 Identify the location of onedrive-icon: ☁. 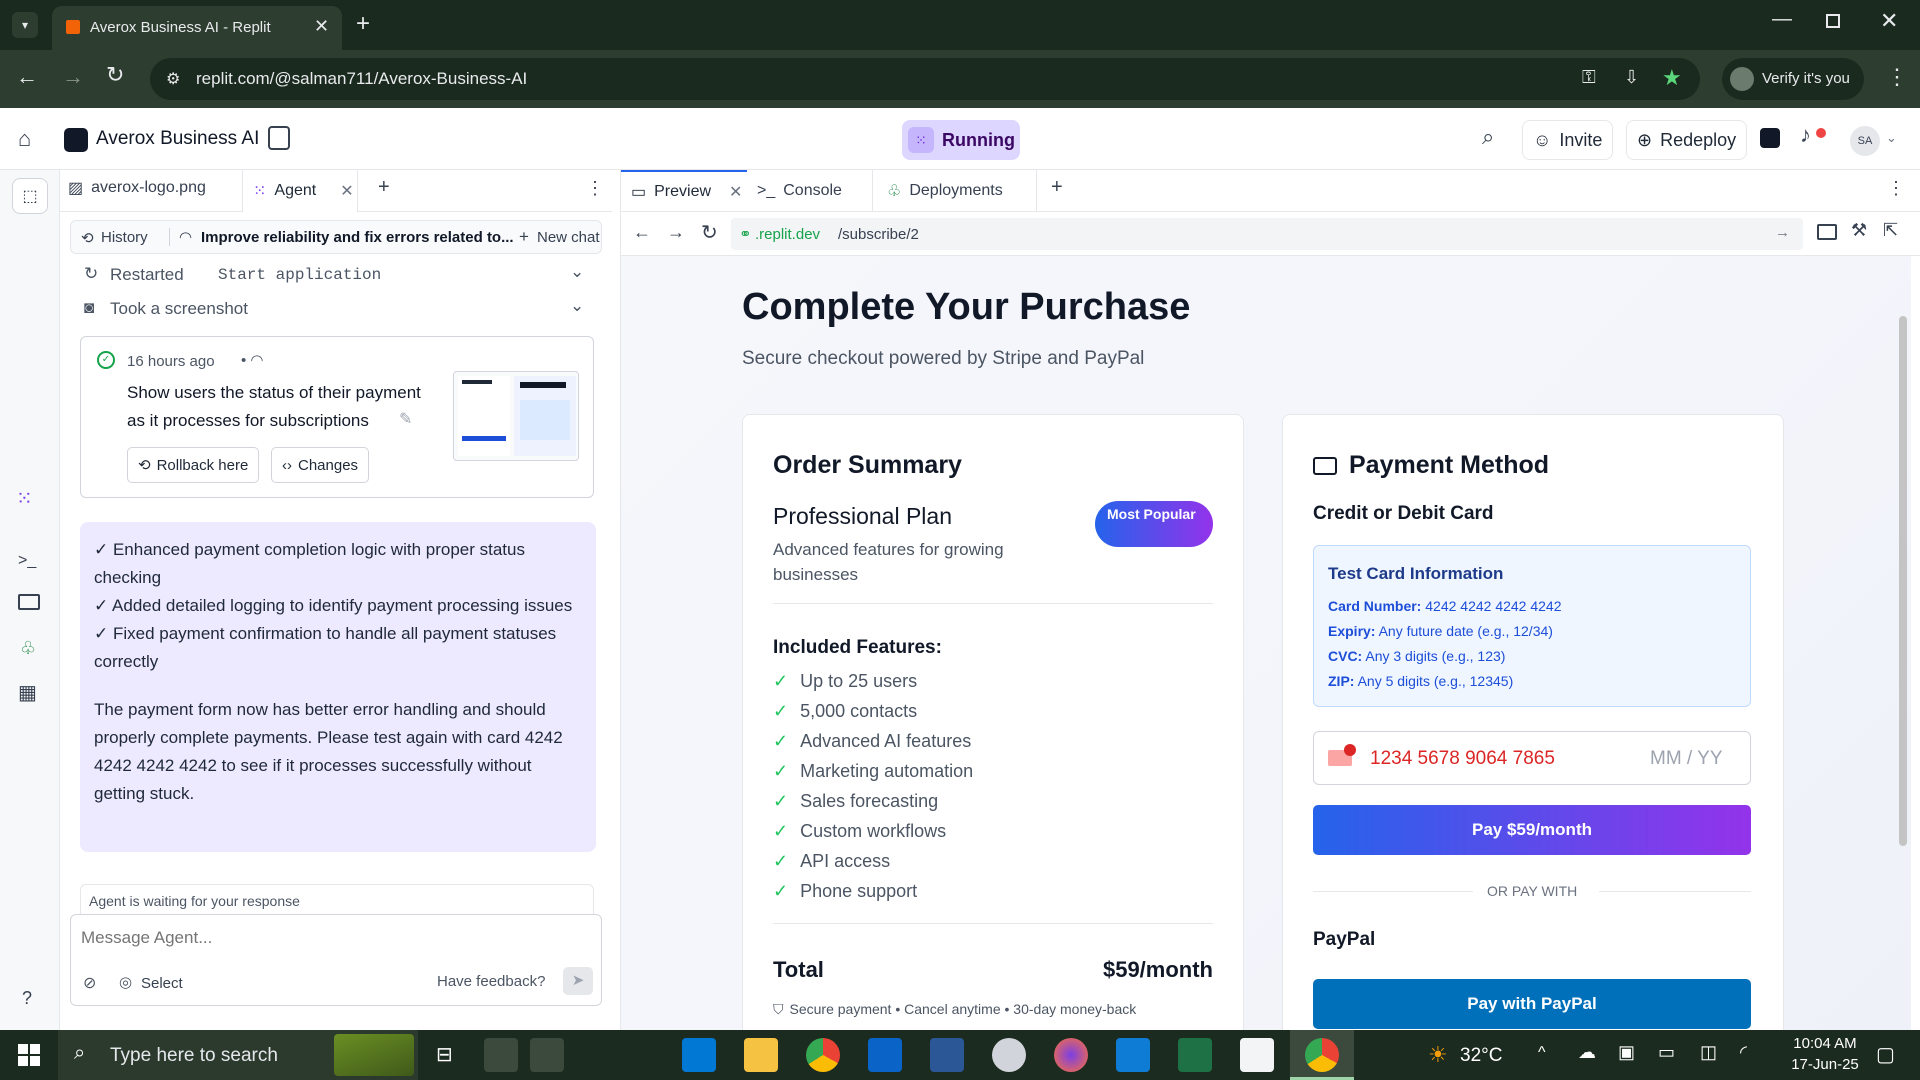
(1587, 1052).